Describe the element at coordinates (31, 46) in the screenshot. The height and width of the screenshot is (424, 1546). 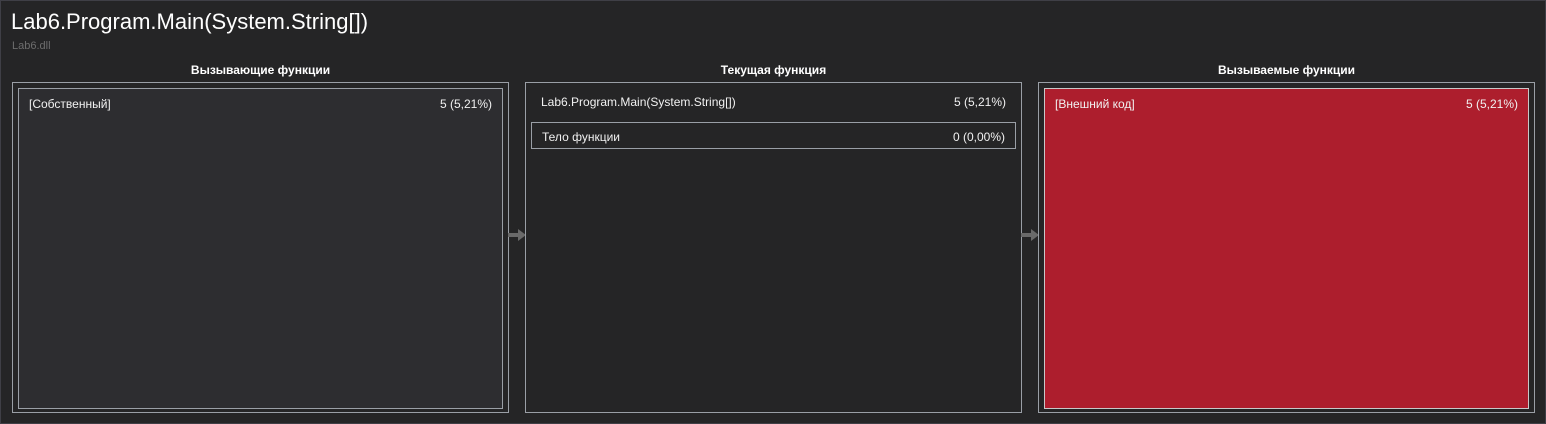
I see `module-name: Lab6.dll` at that location.